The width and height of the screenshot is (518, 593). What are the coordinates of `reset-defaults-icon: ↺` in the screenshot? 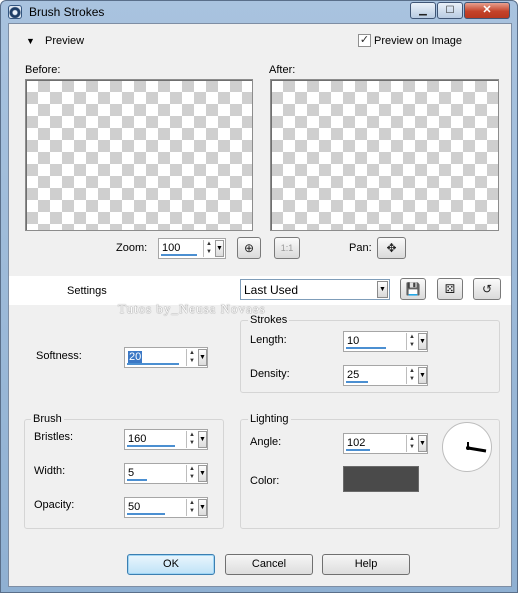 It's located at (487, 289).